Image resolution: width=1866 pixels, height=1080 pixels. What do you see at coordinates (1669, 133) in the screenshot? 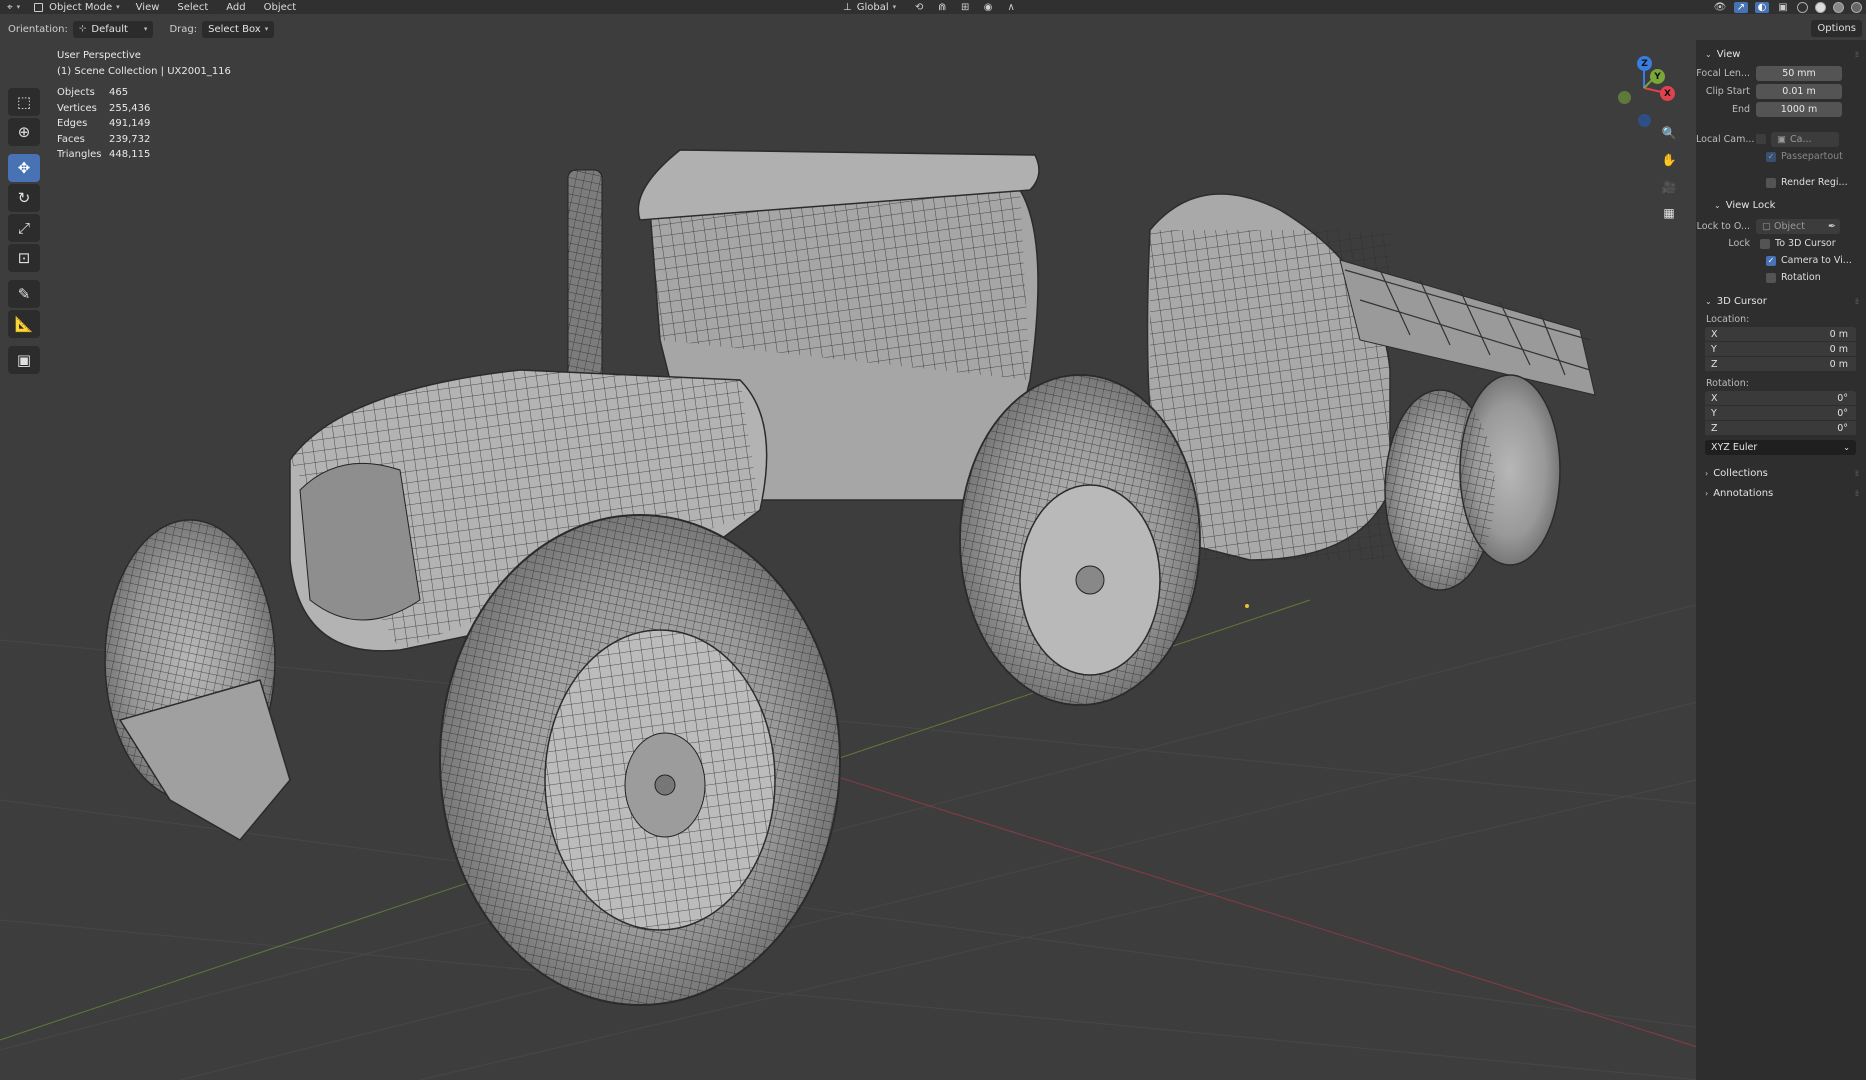
I see `zoom-icon: 🔍` at bounding box center [1669, 133].